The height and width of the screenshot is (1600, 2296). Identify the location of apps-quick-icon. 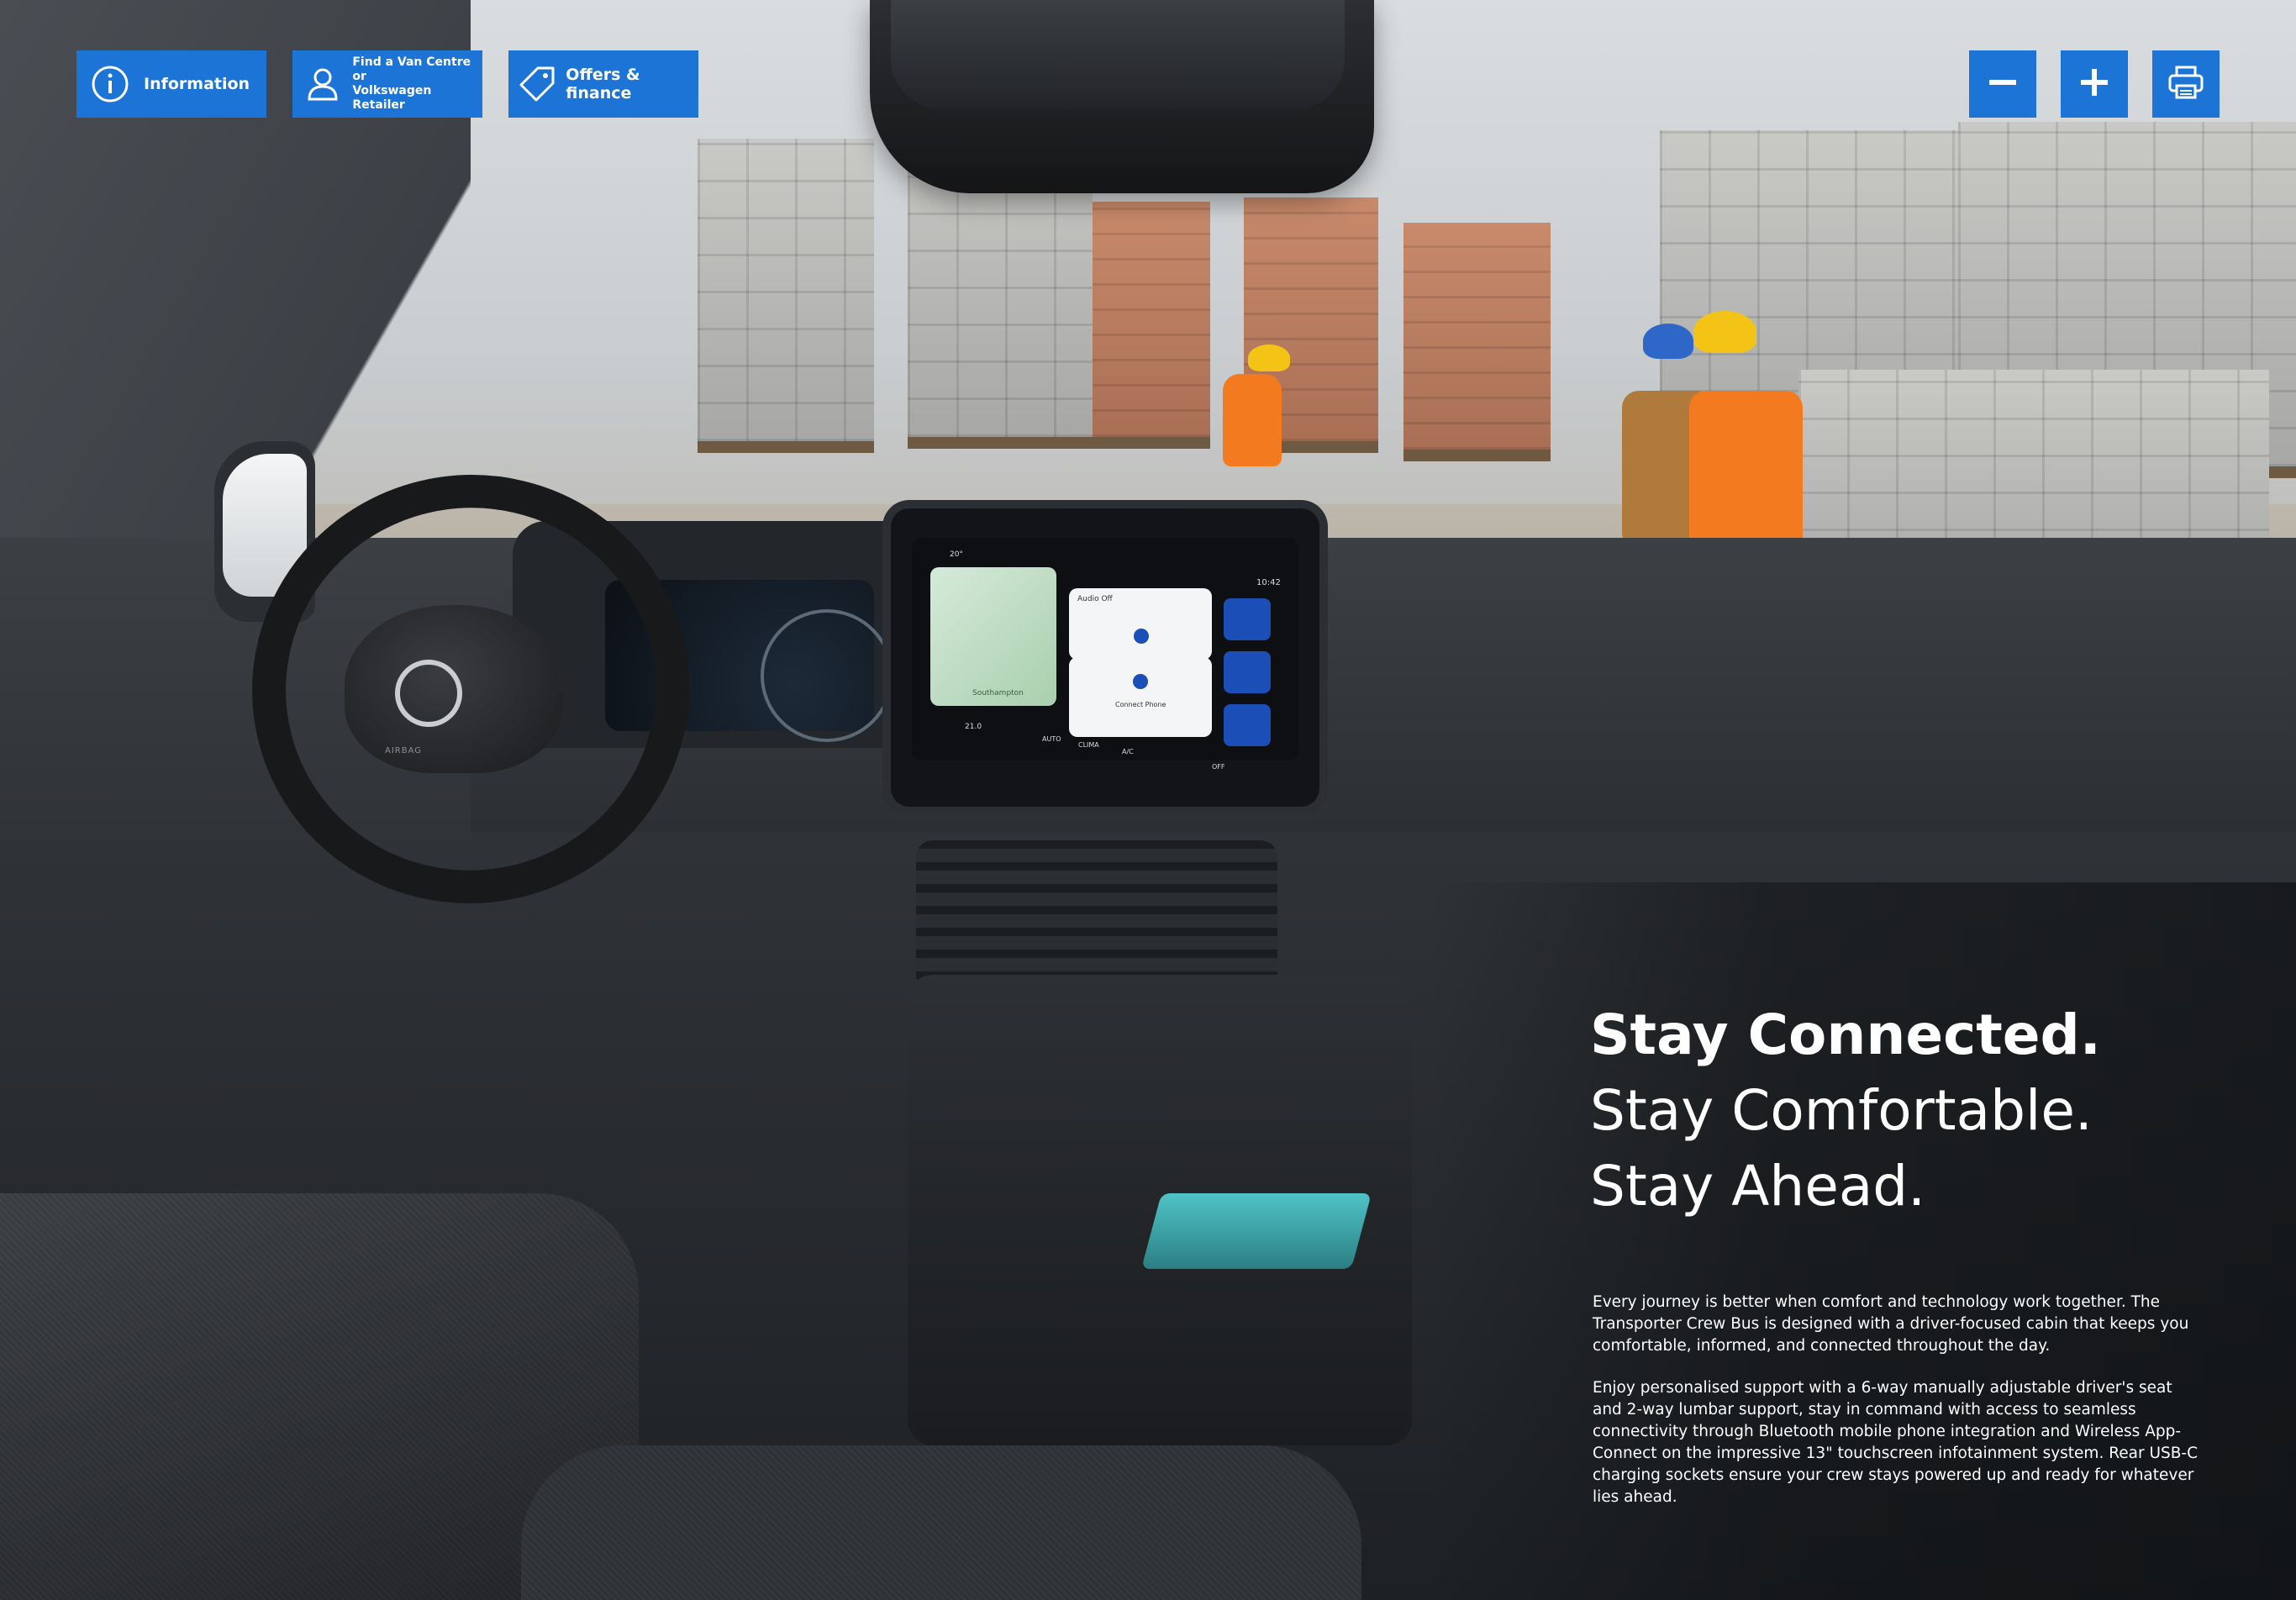
(1247, 725).